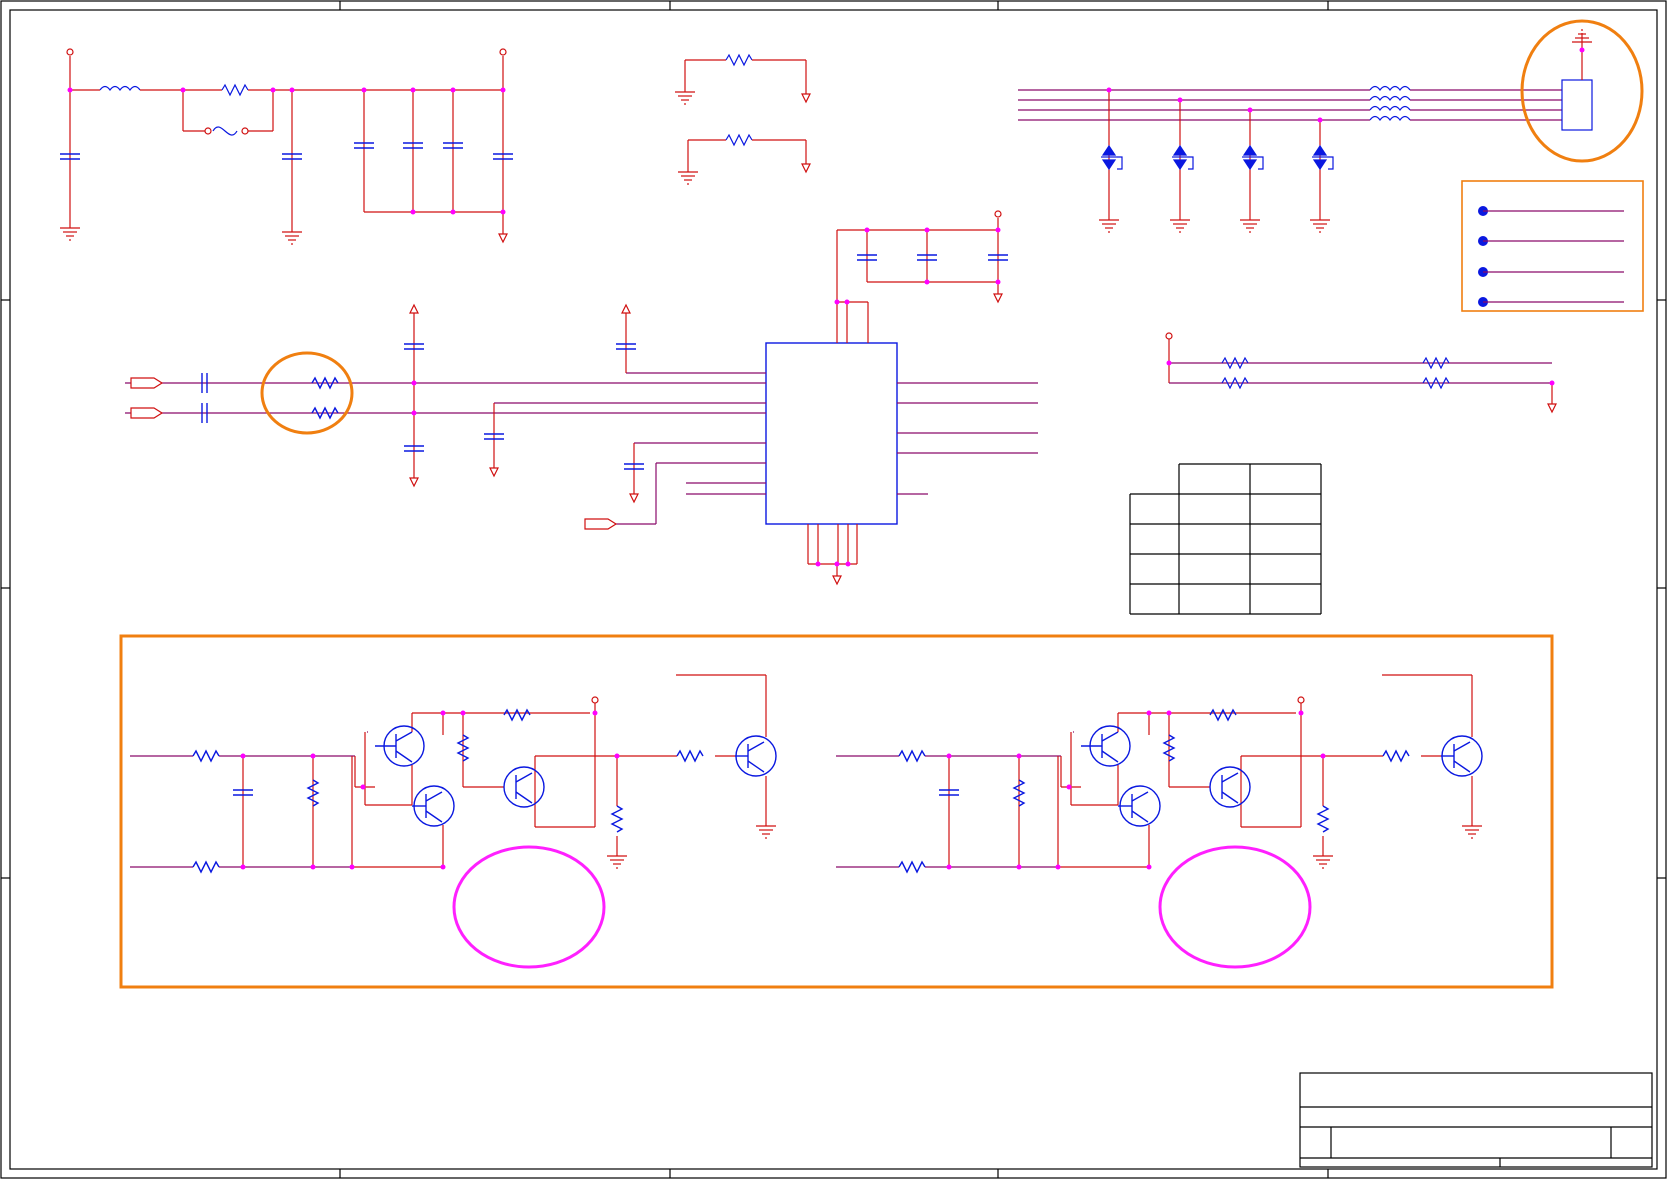 The image size is (1667, 1179). I want to click on config-table, so click(1225, 539).